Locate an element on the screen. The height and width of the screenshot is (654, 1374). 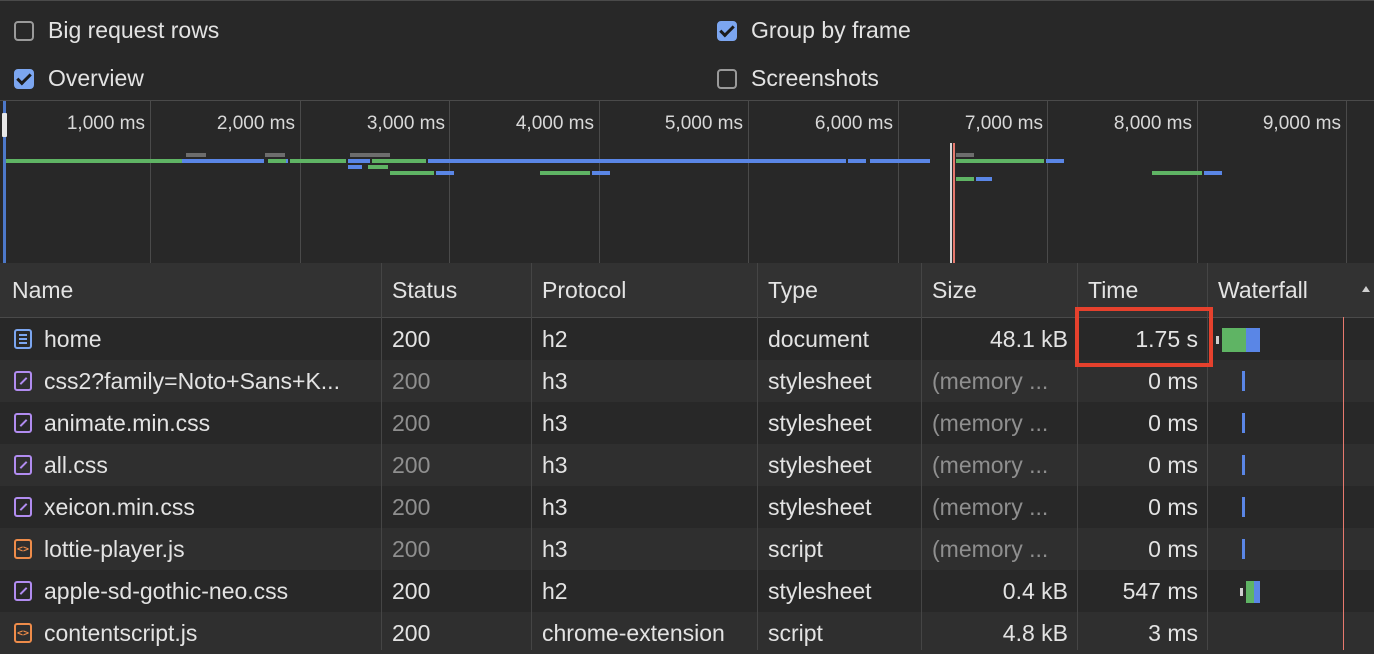
overview-option: Overview is located at coordinates (79, 78).